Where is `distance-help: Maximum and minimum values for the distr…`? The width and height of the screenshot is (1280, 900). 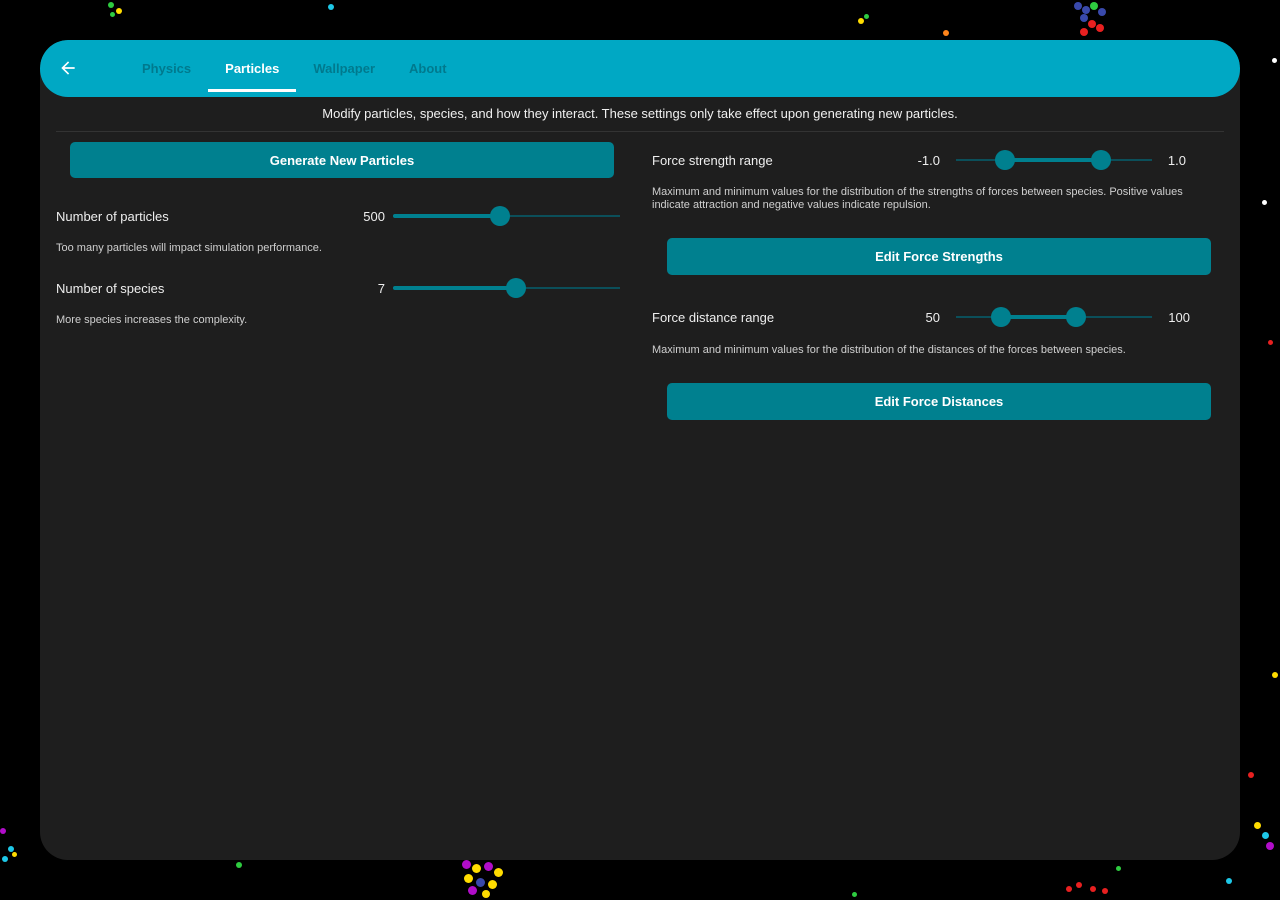
distance-help: Maximum and minimum values for the distr… is located at coordinates (889, 350).